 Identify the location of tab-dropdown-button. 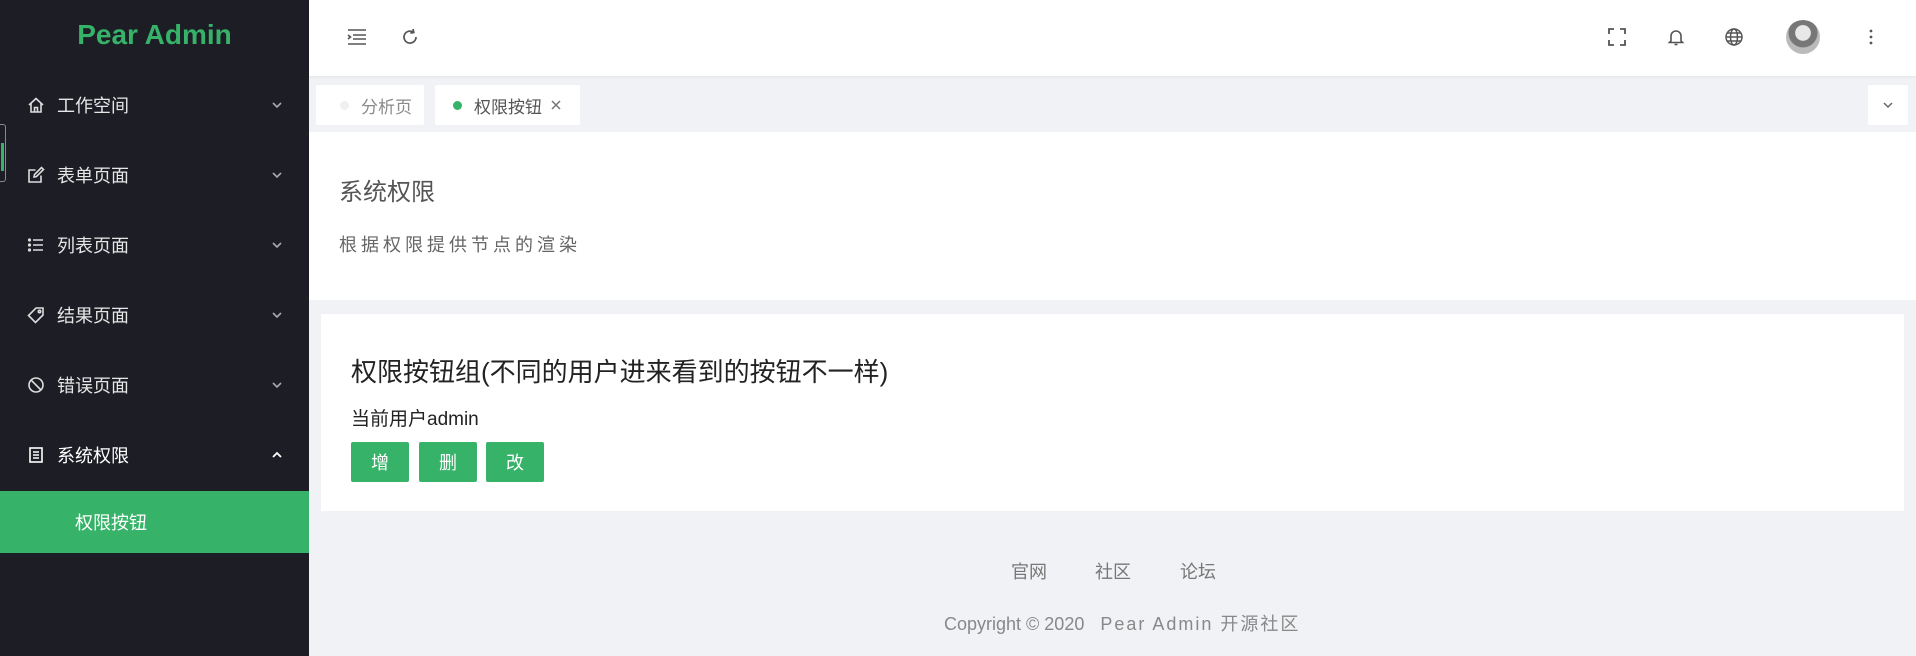
(1888, 105).